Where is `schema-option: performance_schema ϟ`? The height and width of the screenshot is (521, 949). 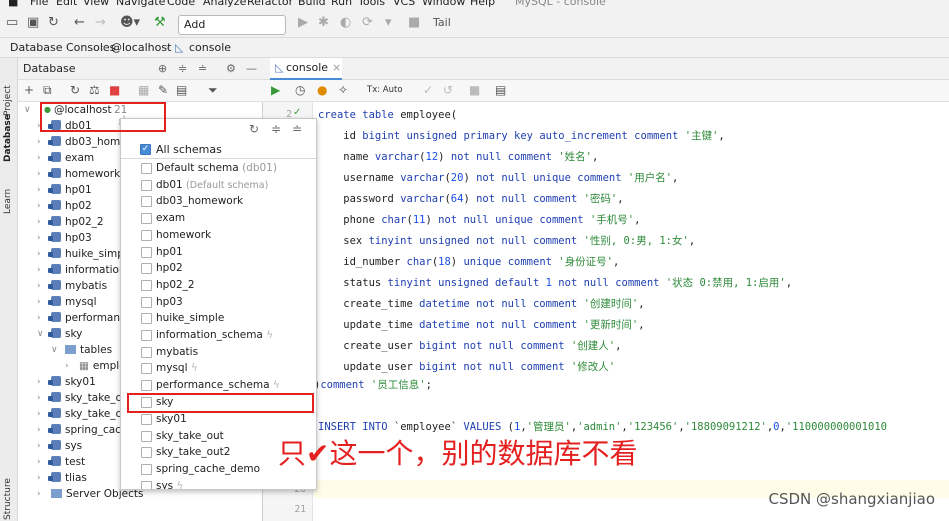 schema-option: performance_schema ϟ is located at coordinates (210, 385).